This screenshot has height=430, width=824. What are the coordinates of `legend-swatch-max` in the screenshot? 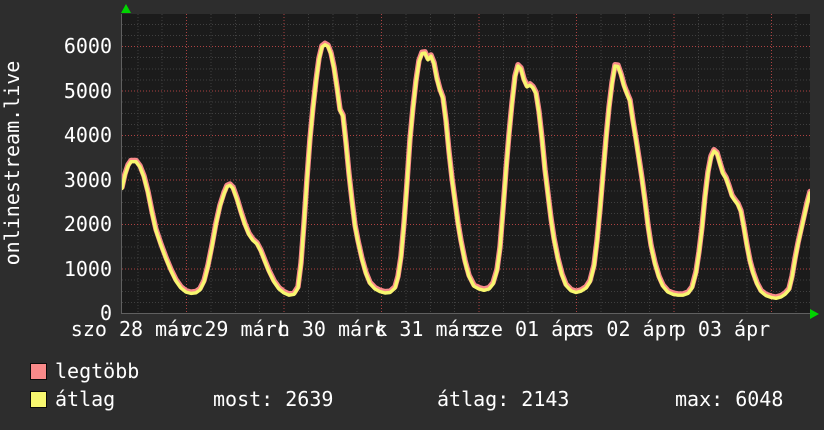 It's located at (38, 371).